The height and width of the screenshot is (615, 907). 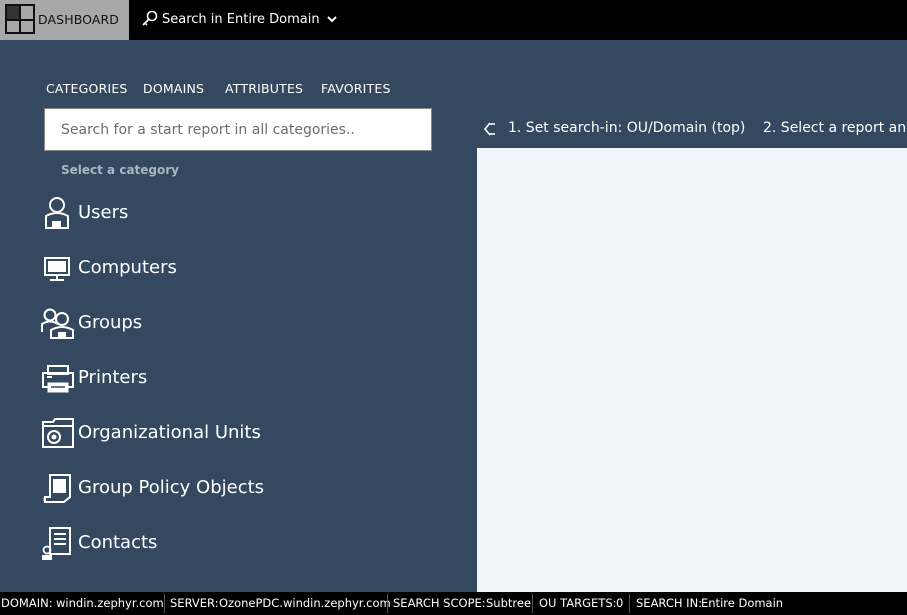 I want to click on dashboard-button: DASHBOARD, so click(x=64, y=20).